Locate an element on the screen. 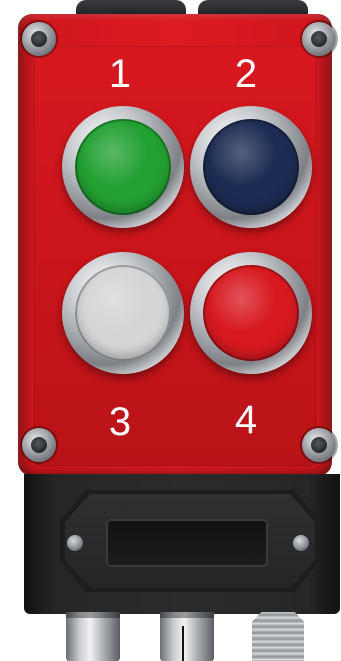 The image size is (341, 661). button-cap-green is located at coordinates (123, 167).